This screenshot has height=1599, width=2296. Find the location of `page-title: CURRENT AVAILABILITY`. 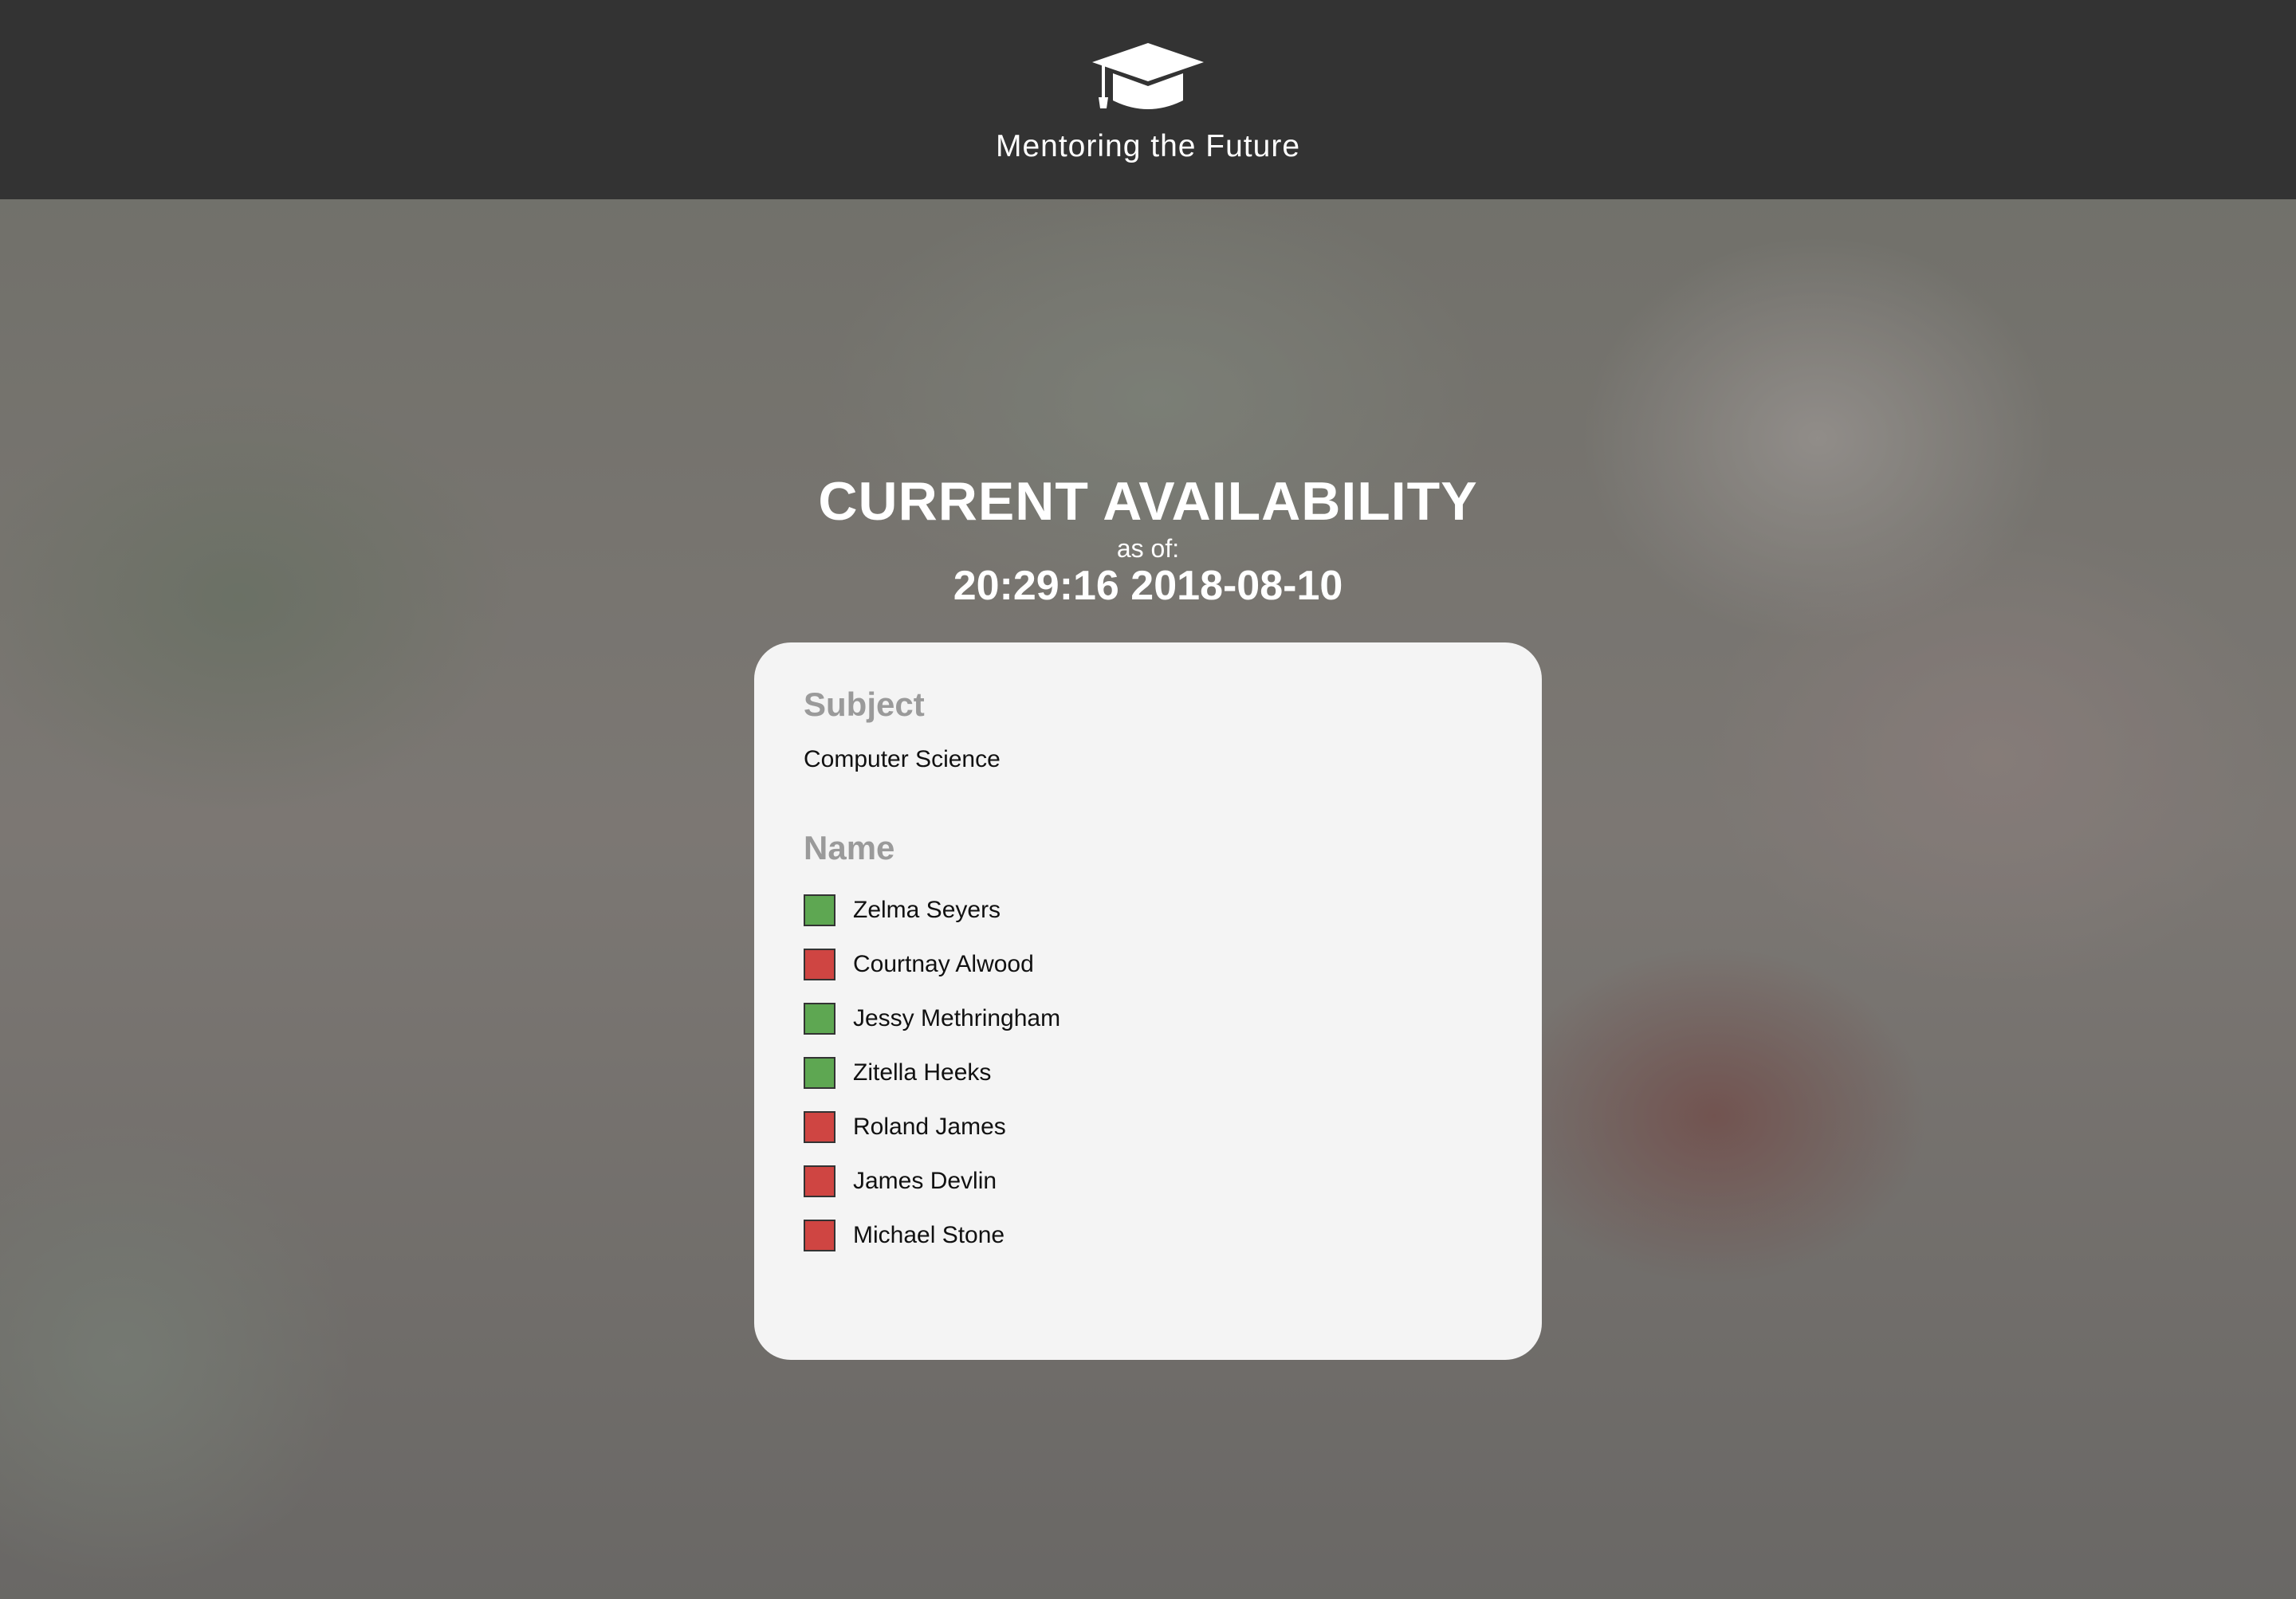

page-title: CURRENT AVAILABILITY is located at coordinates (1148, 501).